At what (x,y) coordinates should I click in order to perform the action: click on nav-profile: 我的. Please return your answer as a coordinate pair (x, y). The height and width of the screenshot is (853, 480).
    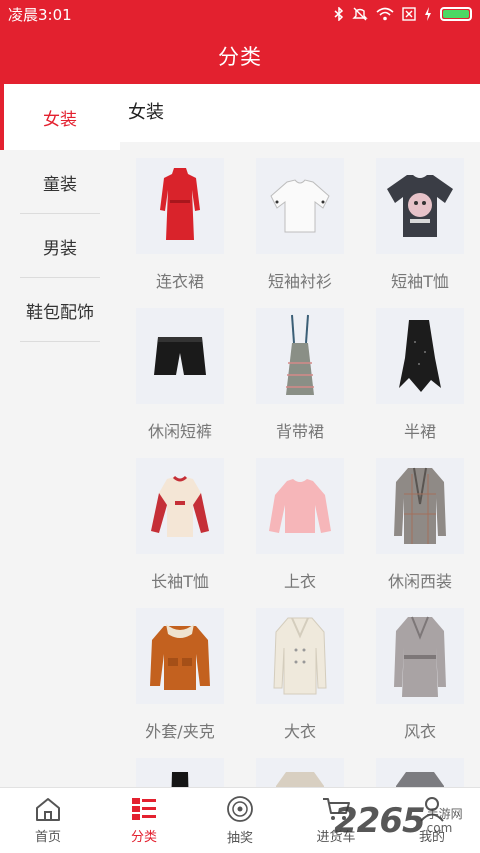
    Looking at the image, I should click on (432, 820).